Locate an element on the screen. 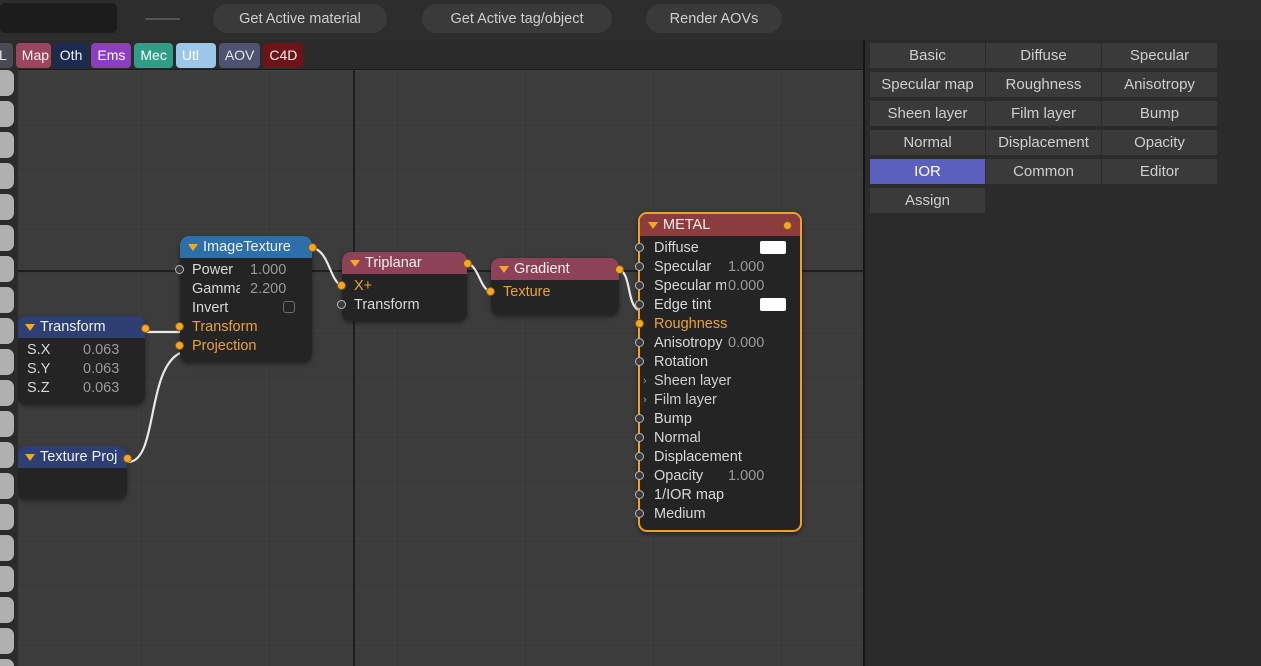 This screenshot has height=666, width=1261. node-row: Diffuse is located at coordinates (717, 247).